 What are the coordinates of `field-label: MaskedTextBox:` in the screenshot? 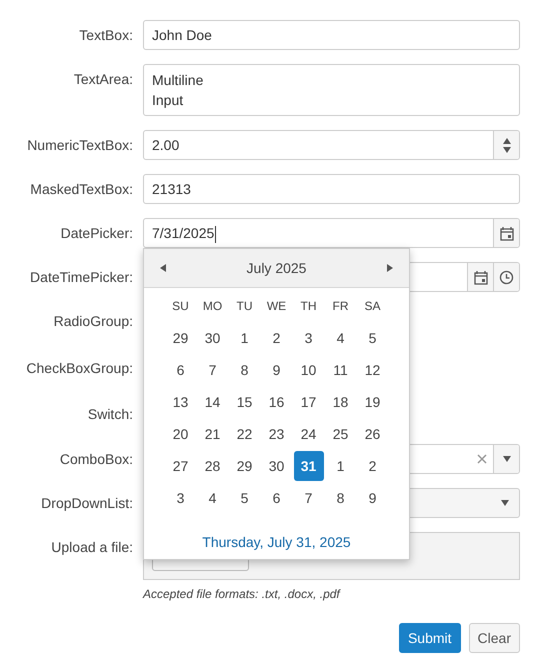 It's located at (81, 189).